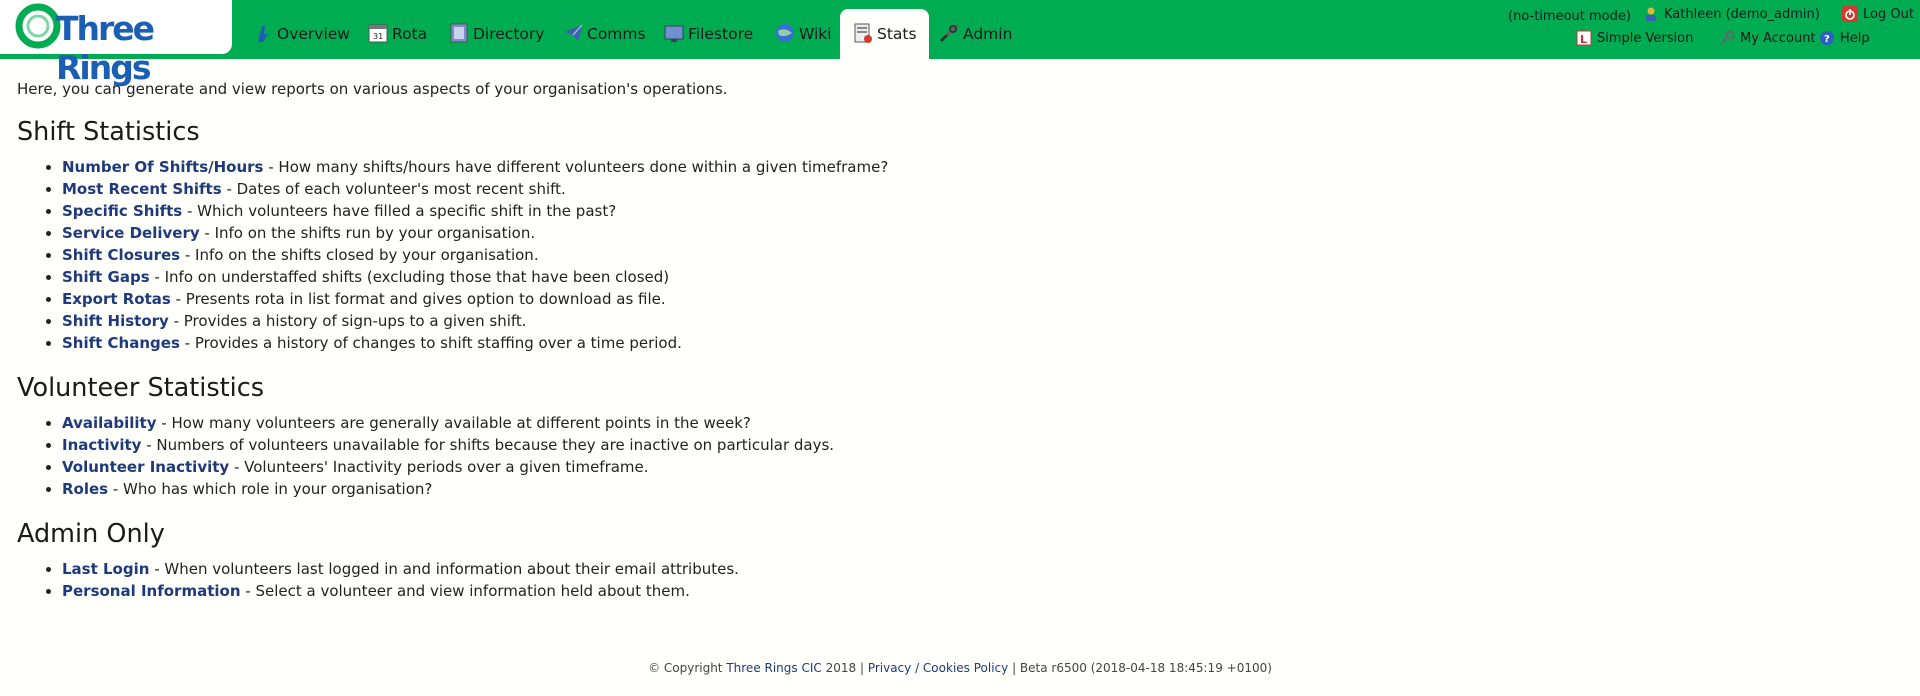  What do you see at coordinates (141, 388) in the screenshot?
I see `section-title: Volunteer Statistics` at bounding box center [141, 388].